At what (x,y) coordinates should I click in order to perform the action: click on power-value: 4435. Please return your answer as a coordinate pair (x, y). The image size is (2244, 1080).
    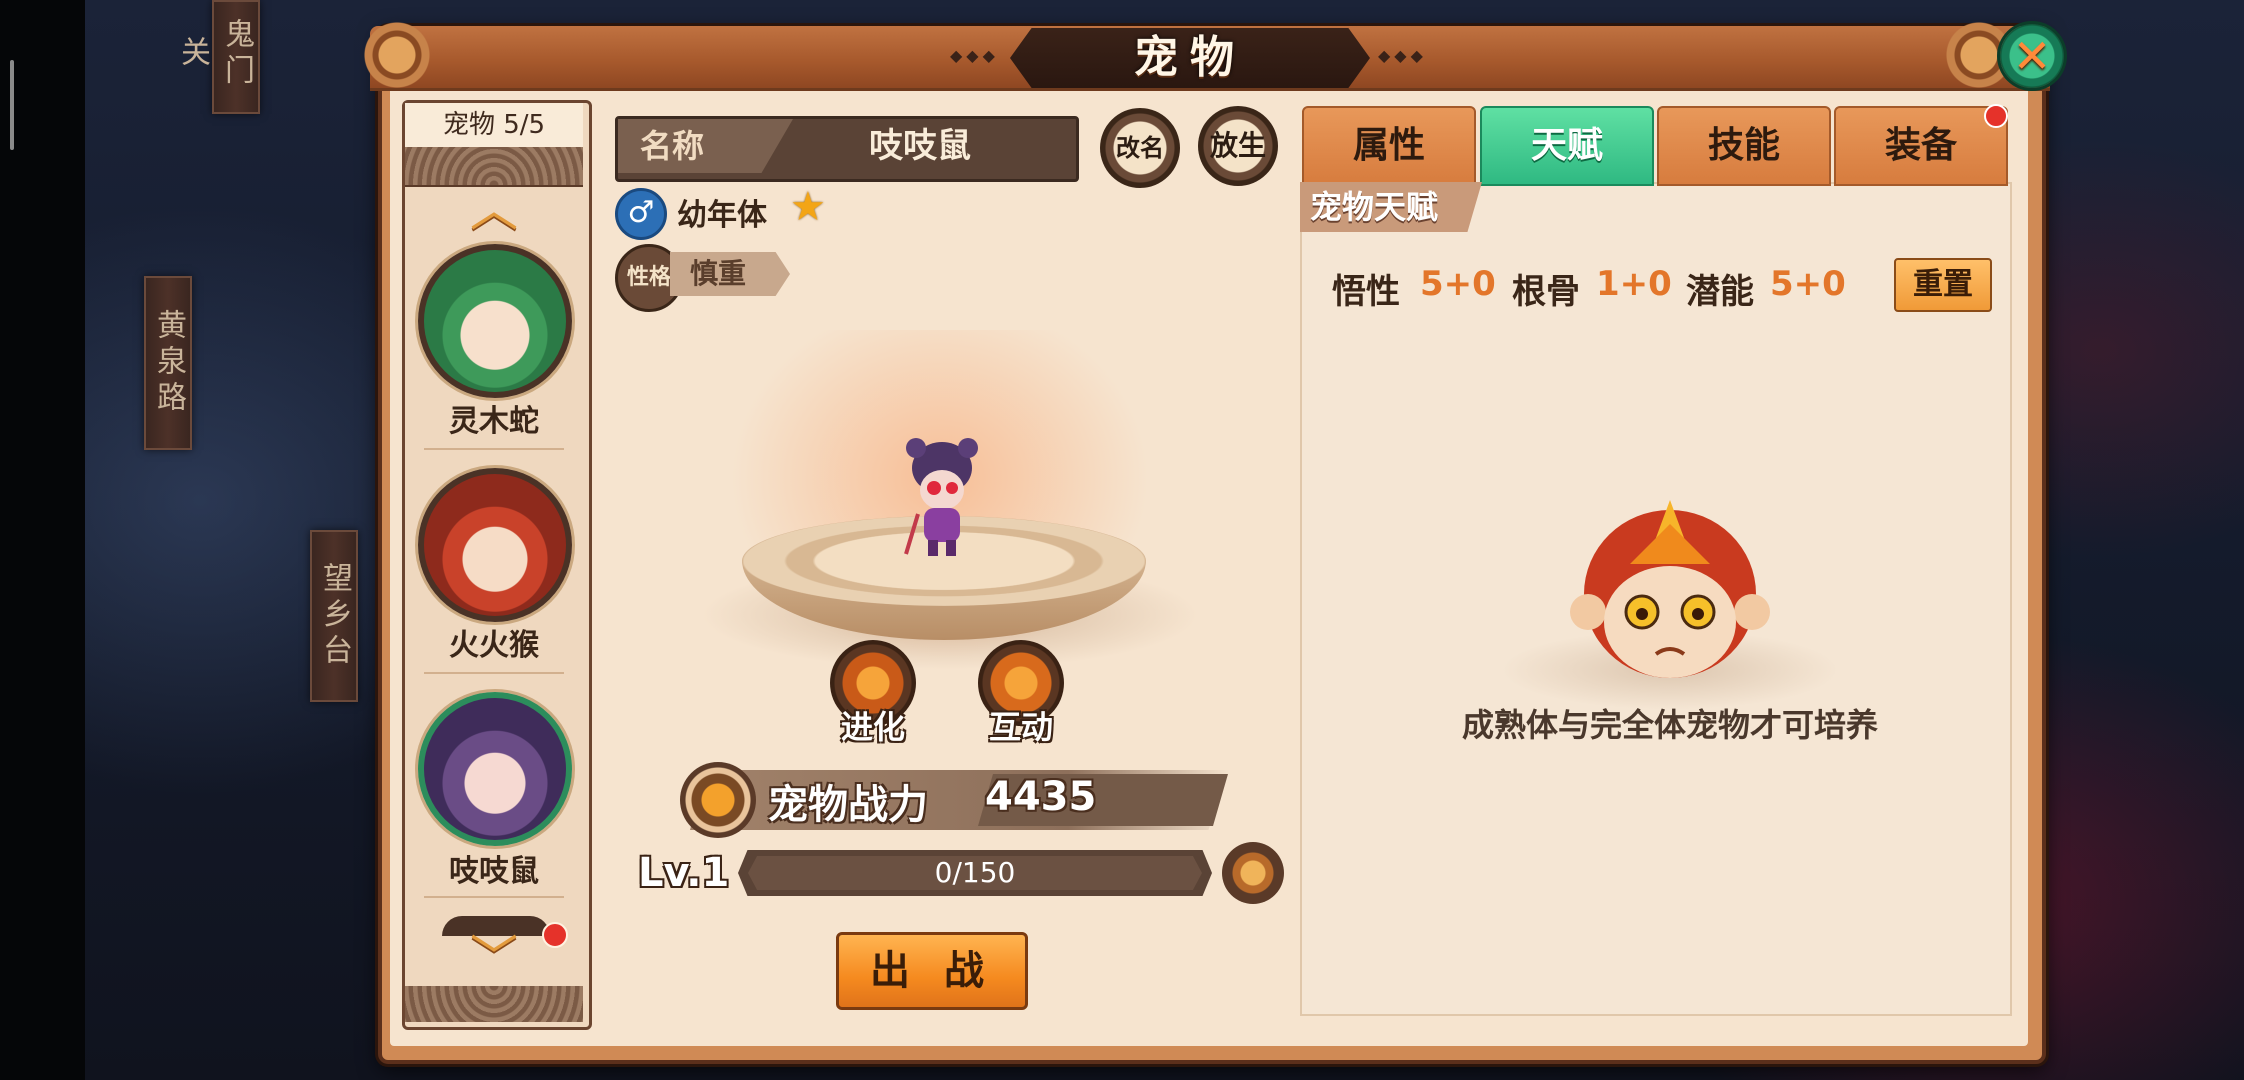
    Looking at the image, I should click on (1041, 797).